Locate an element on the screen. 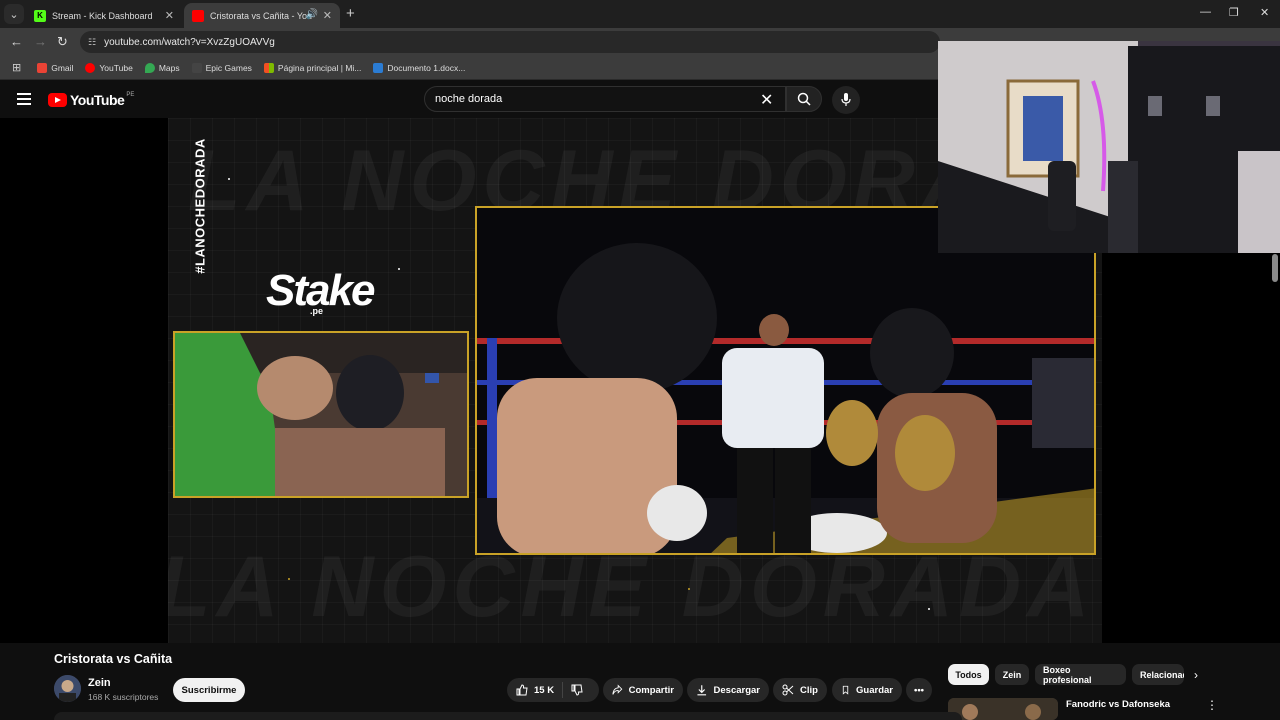 The image size is (1280, 720). bookmark-label: Gmail is located at coordinates (62, 67).